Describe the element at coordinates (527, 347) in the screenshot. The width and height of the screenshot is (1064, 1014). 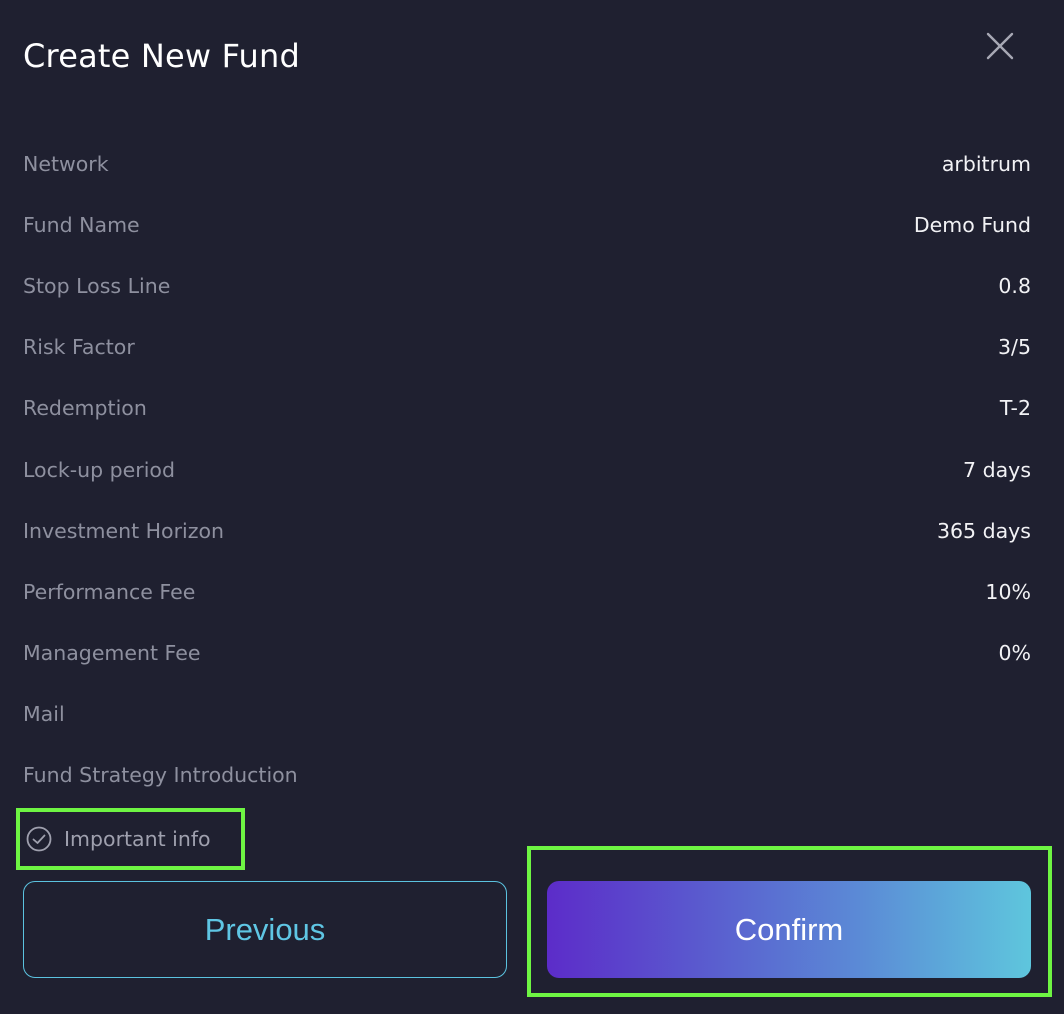
I see `detail-row-risk-factor: Risk Factor 3/5` at that location.